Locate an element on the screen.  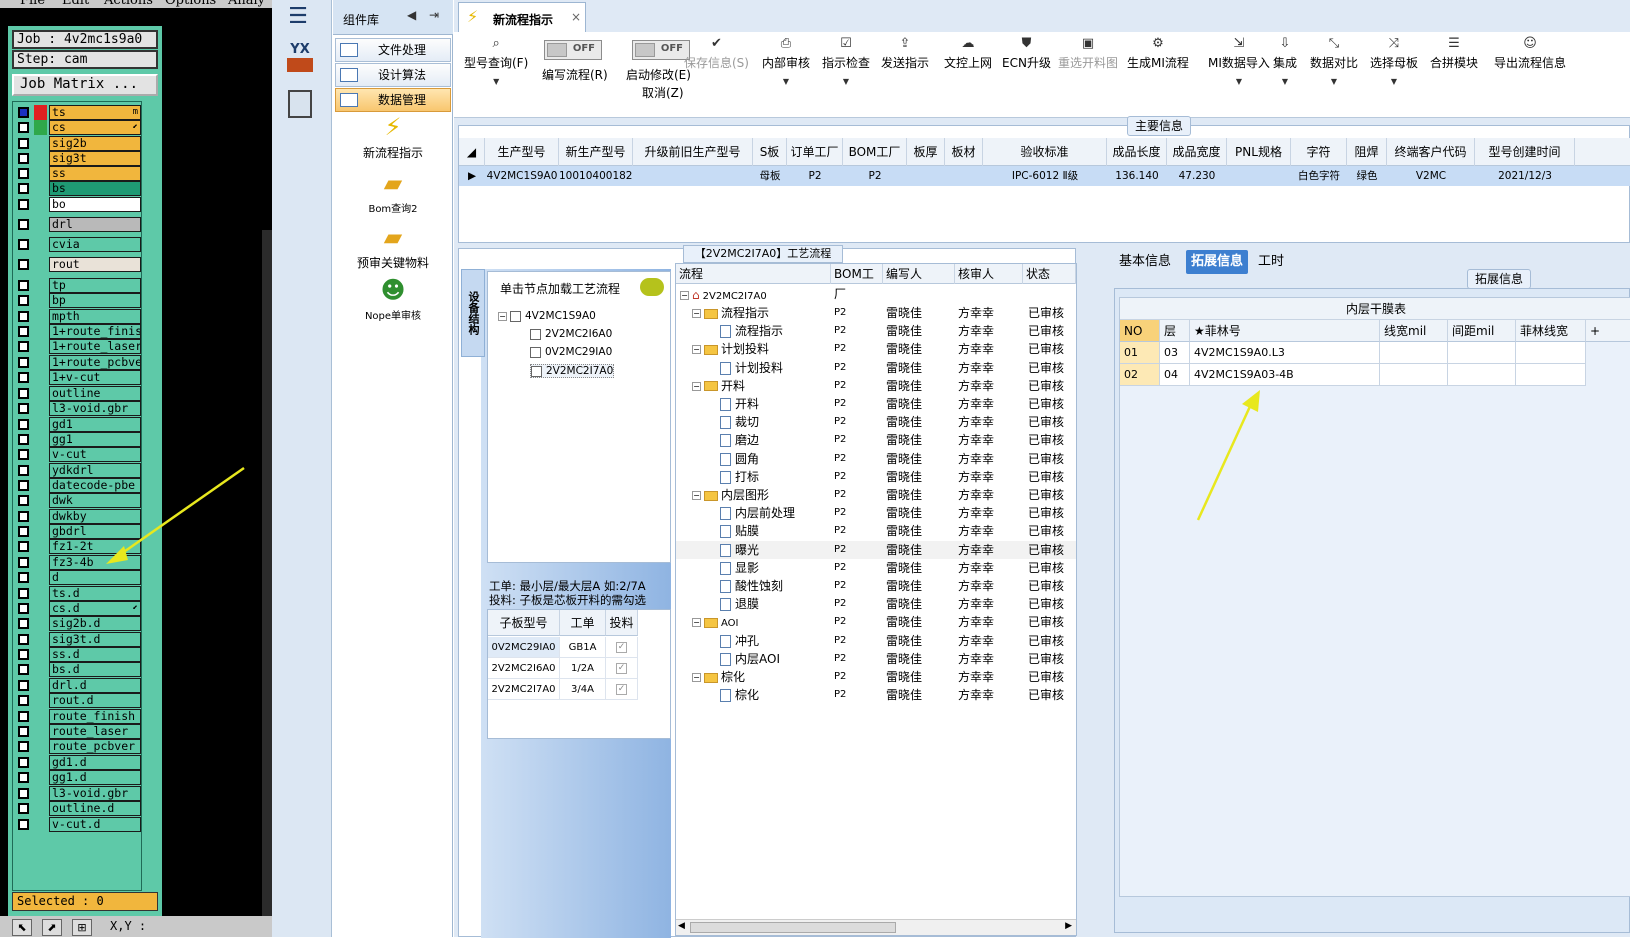
flow-row: 打标 P2 雷晓佳 方幸幸 已审核 is located at coordinates (876, 477).